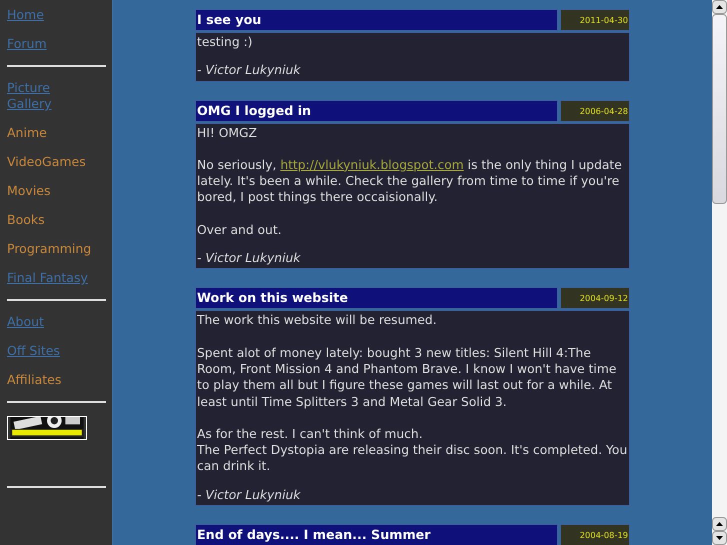  What do you see at coordinates (376, 298) in the screenshot?
I see `post-title: Work on this website` at bounding box center [376, 298].